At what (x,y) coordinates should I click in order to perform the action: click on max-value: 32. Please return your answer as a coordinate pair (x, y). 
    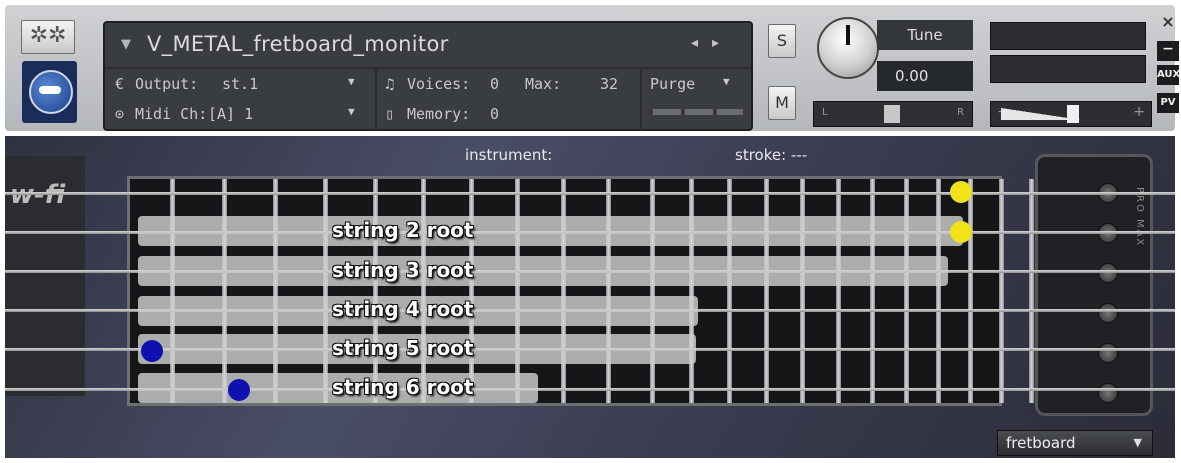
    Looking at the image, I should click on (609, 84).